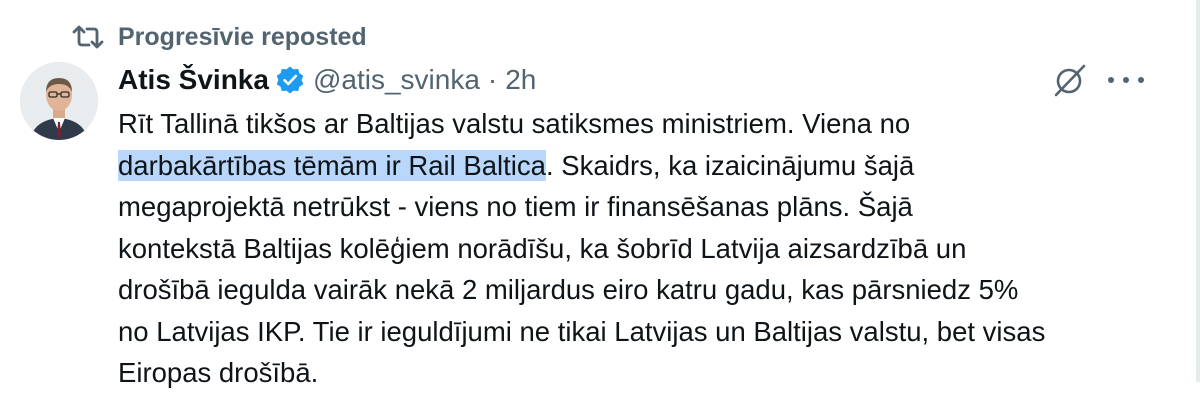  I want to click on avatar-photo, so click(59, 101).